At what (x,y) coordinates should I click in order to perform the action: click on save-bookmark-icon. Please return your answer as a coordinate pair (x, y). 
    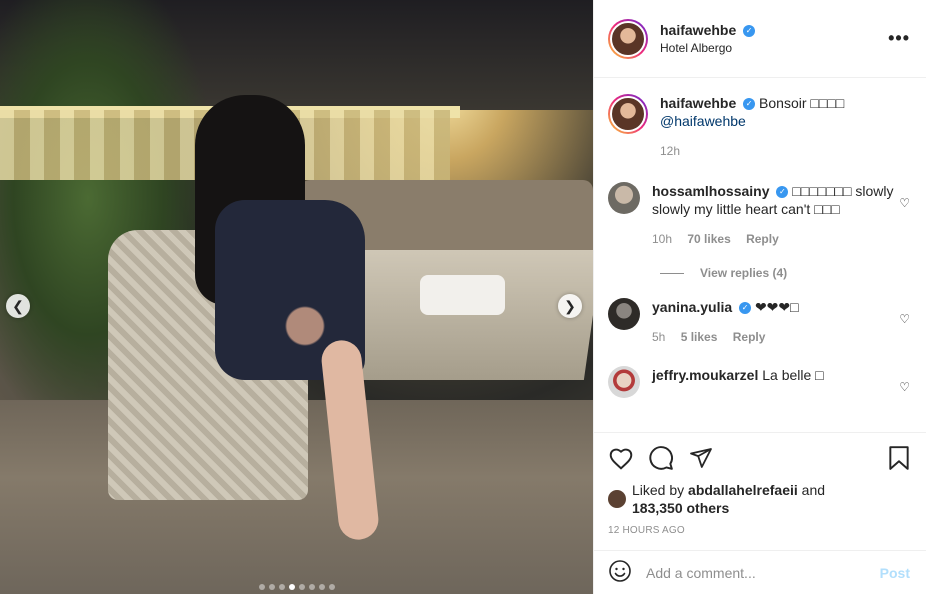
    Looking at the image, I should click on (899, 459).